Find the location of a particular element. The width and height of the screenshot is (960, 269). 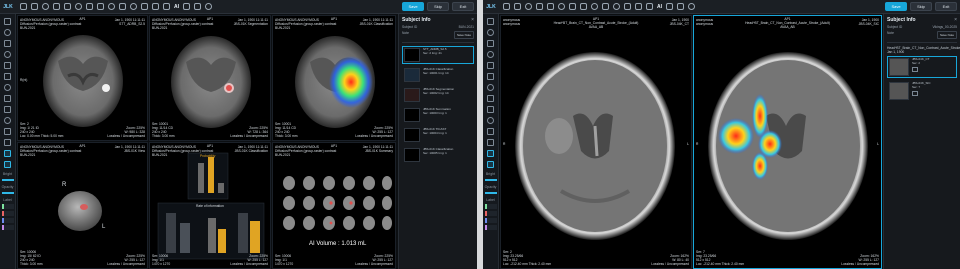

series-item: JBS-04K_SIC Ser: 7 is located at coordinates (922, 91).